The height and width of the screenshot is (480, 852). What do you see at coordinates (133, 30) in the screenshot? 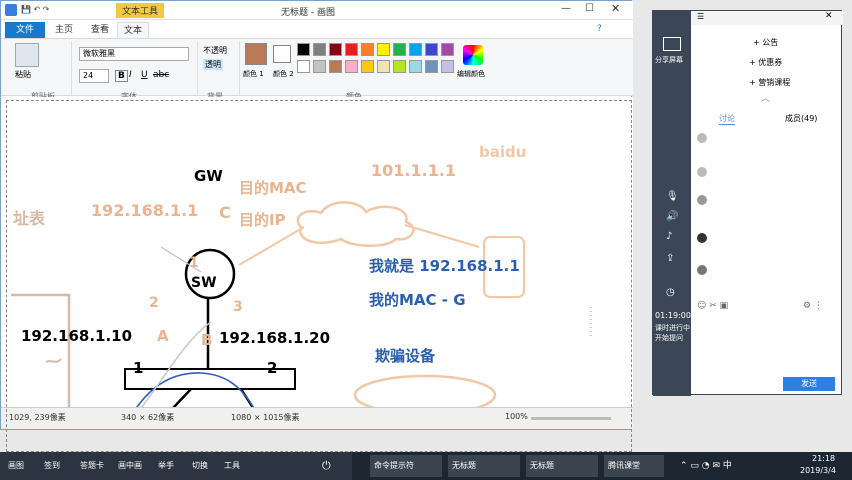
I see `tab-text: 文本` at bounding box center [133, 30].